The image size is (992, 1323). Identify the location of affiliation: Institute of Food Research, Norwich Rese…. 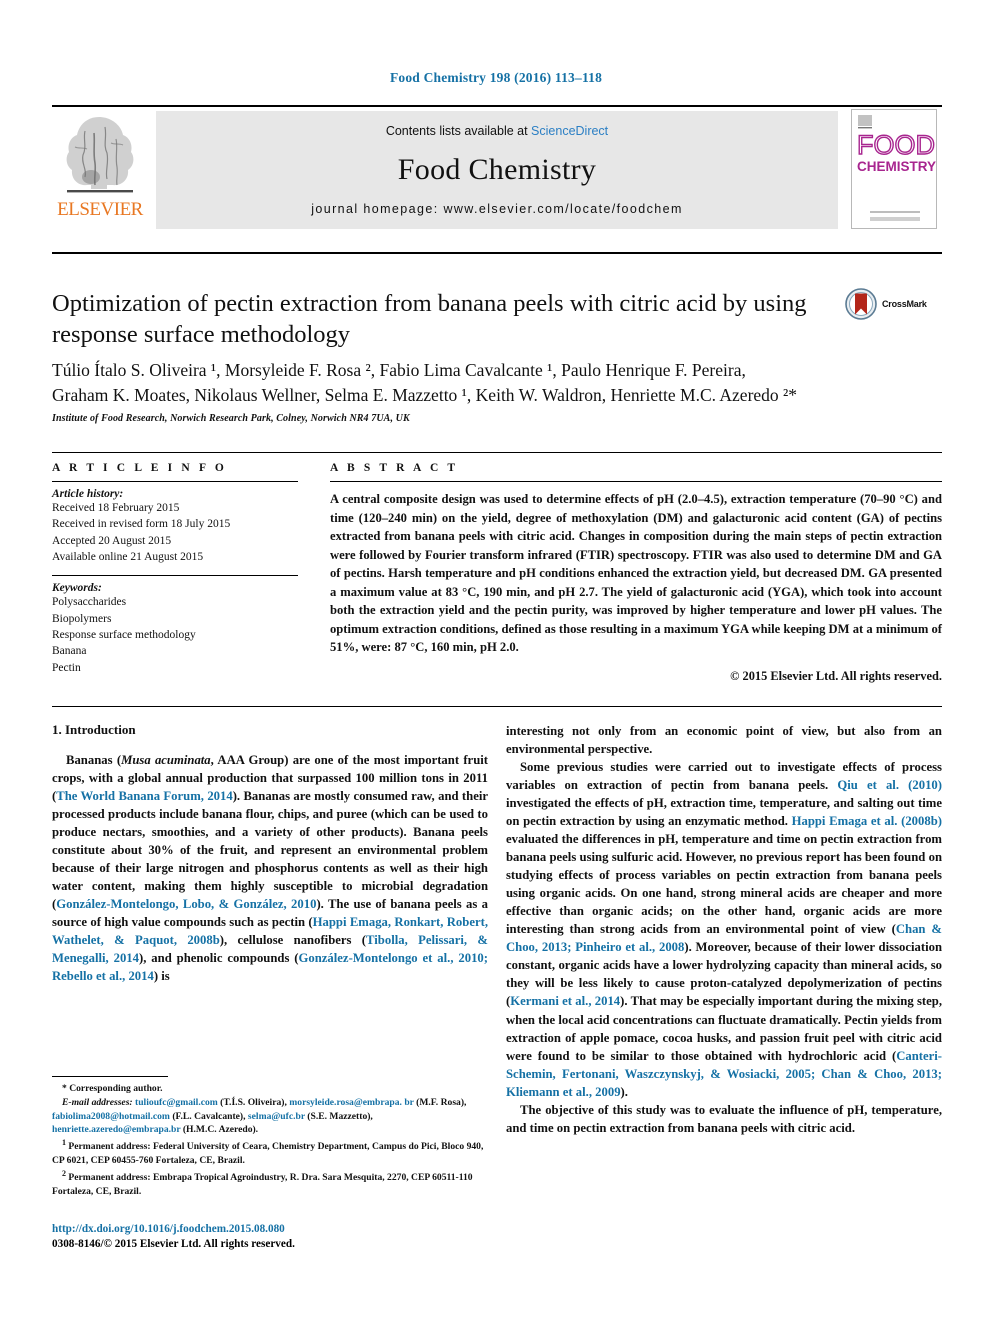
(231, 418).